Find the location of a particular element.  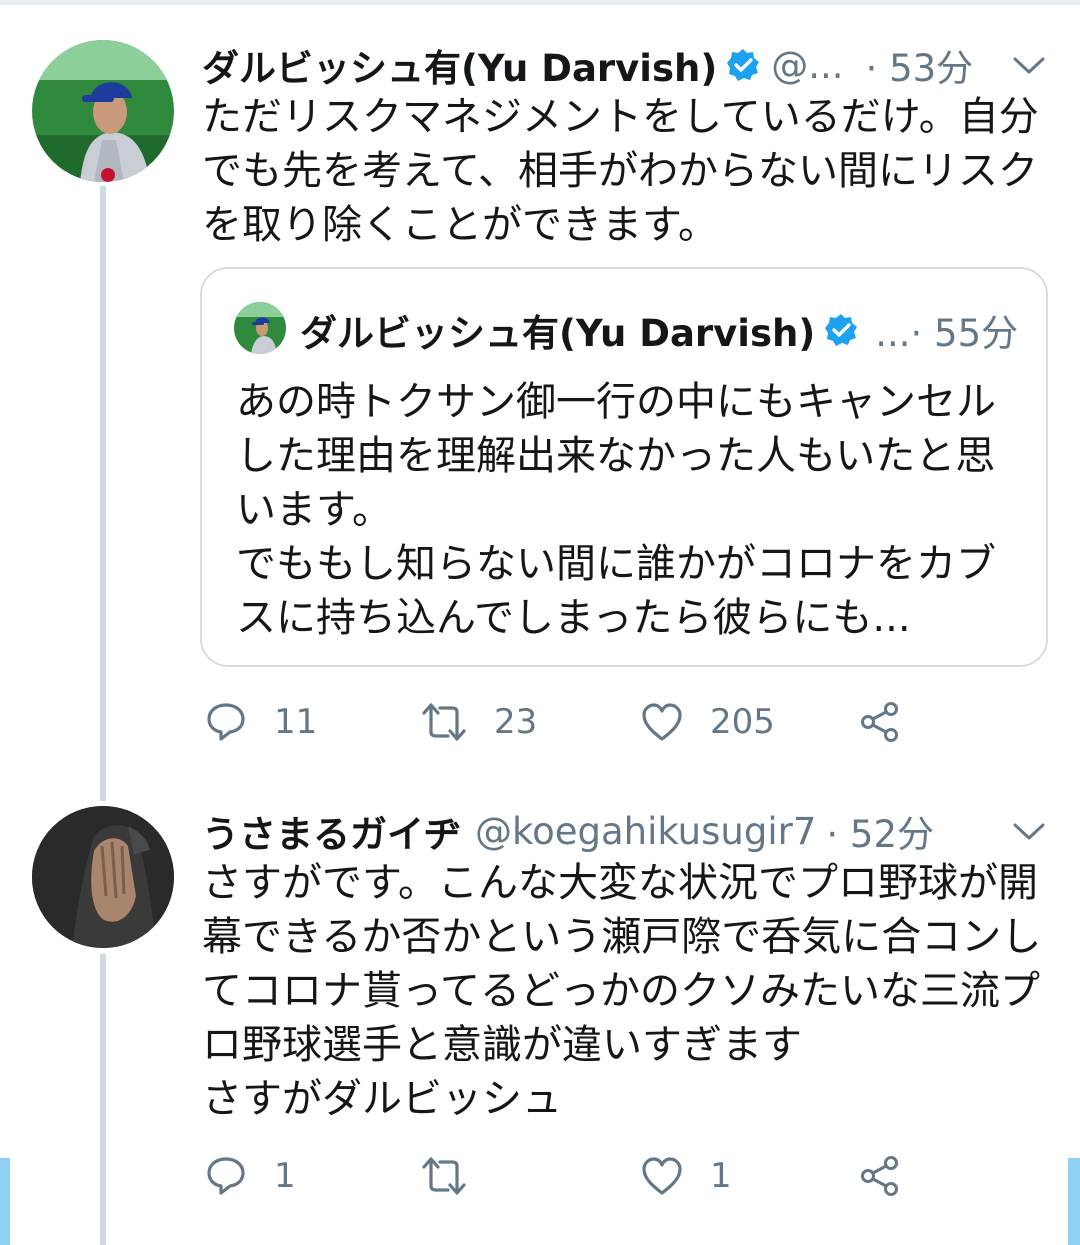

tweet-header: ダルビッシュ有(Yu Darvish) @... · 53分 is located at coordinates (587, 65).